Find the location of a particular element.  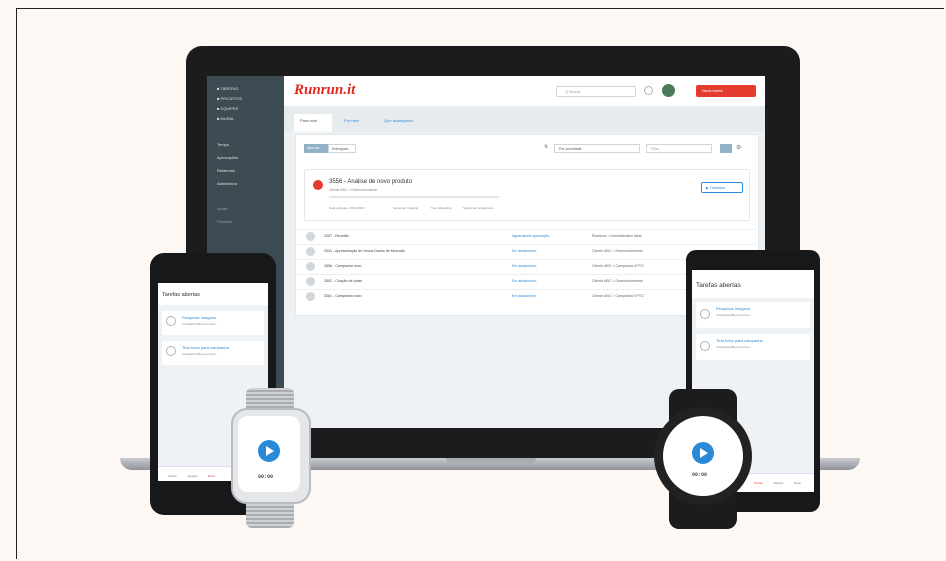

laptop-notch is located at coordinates (491, 460).